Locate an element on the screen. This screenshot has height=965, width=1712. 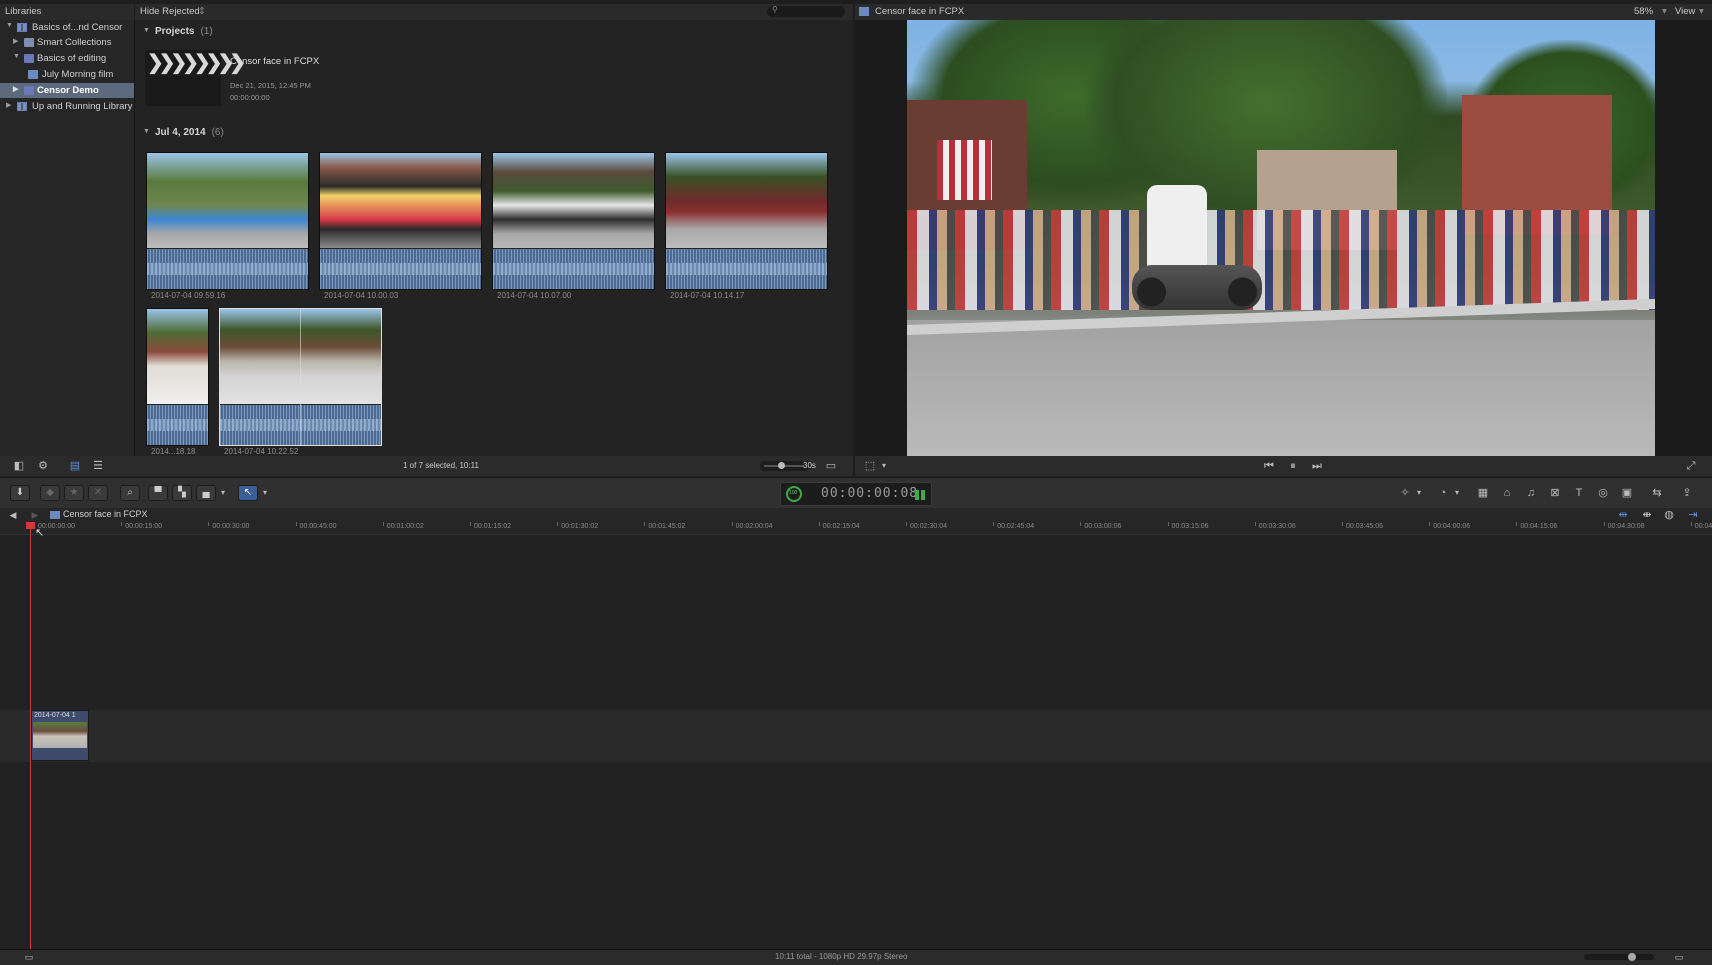
insert-clip-button: ▚ is located at coordinates (182, 493).